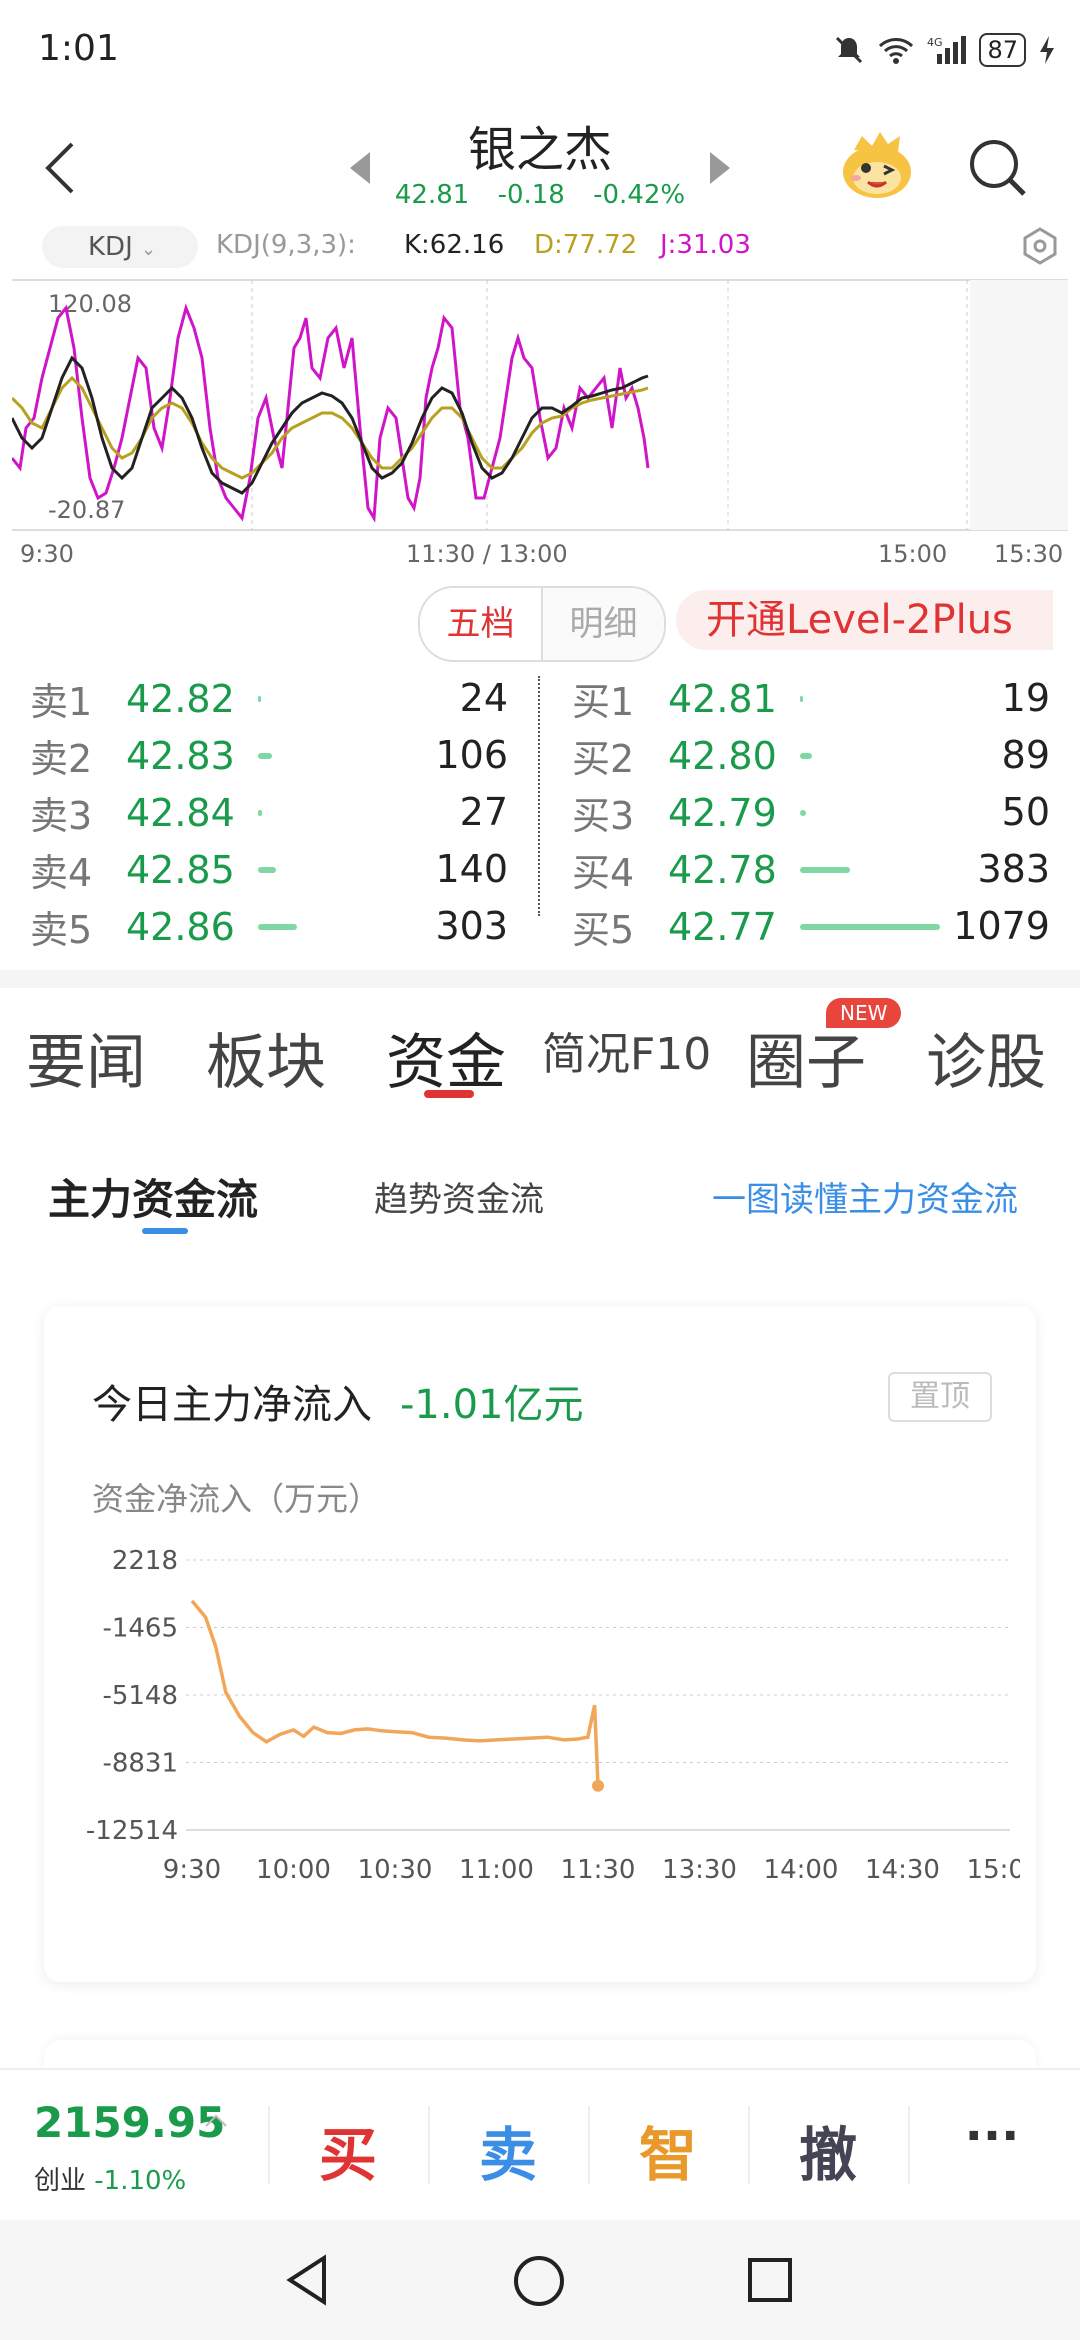 The image size is (1080, 2340). I want to click on bid-row: 买2 42.80, so click(692, 755).